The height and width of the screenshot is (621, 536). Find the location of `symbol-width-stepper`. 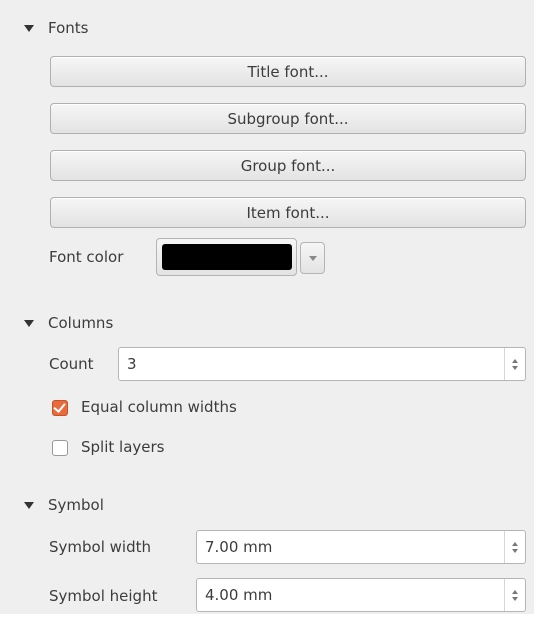

symbol-width-stepper is located at coordinates (514, 547).